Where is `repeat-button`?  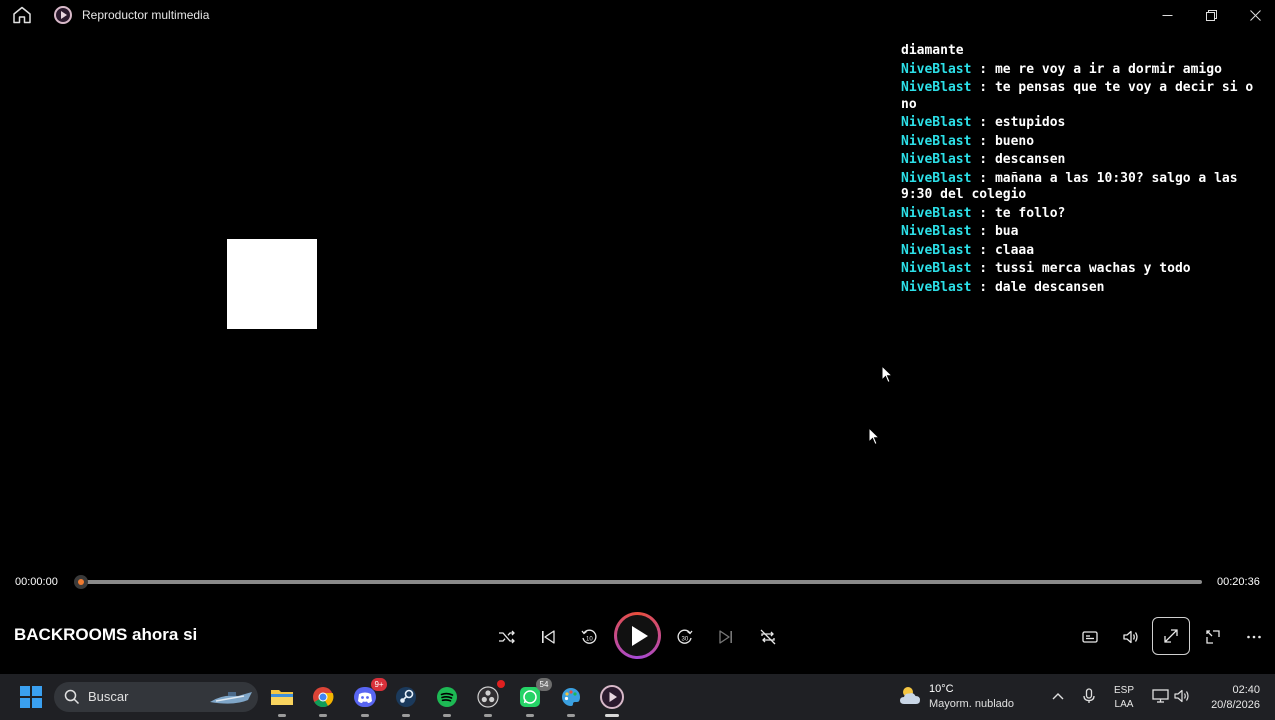 repeat-button is located at coordinates (768, 637).